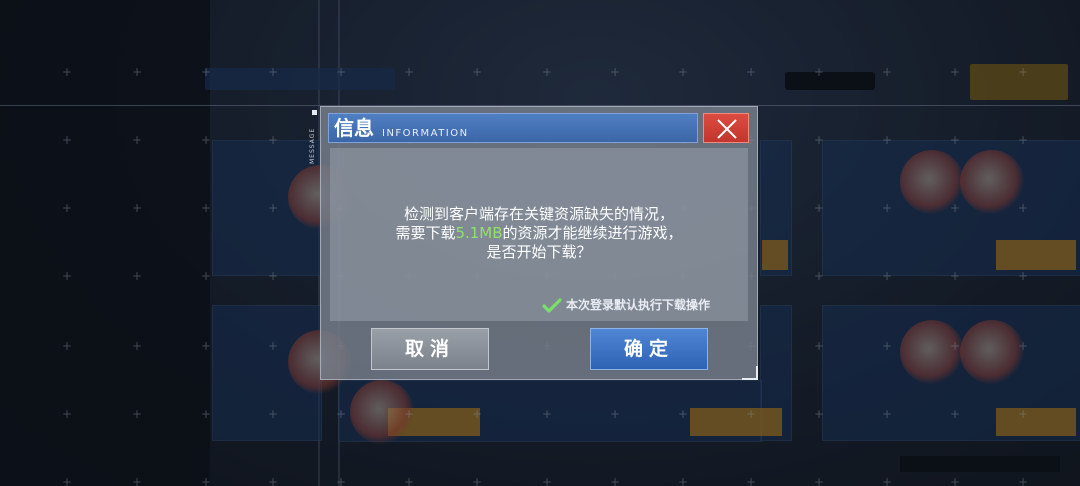  I want to click on close-icon, so click(727, 129).